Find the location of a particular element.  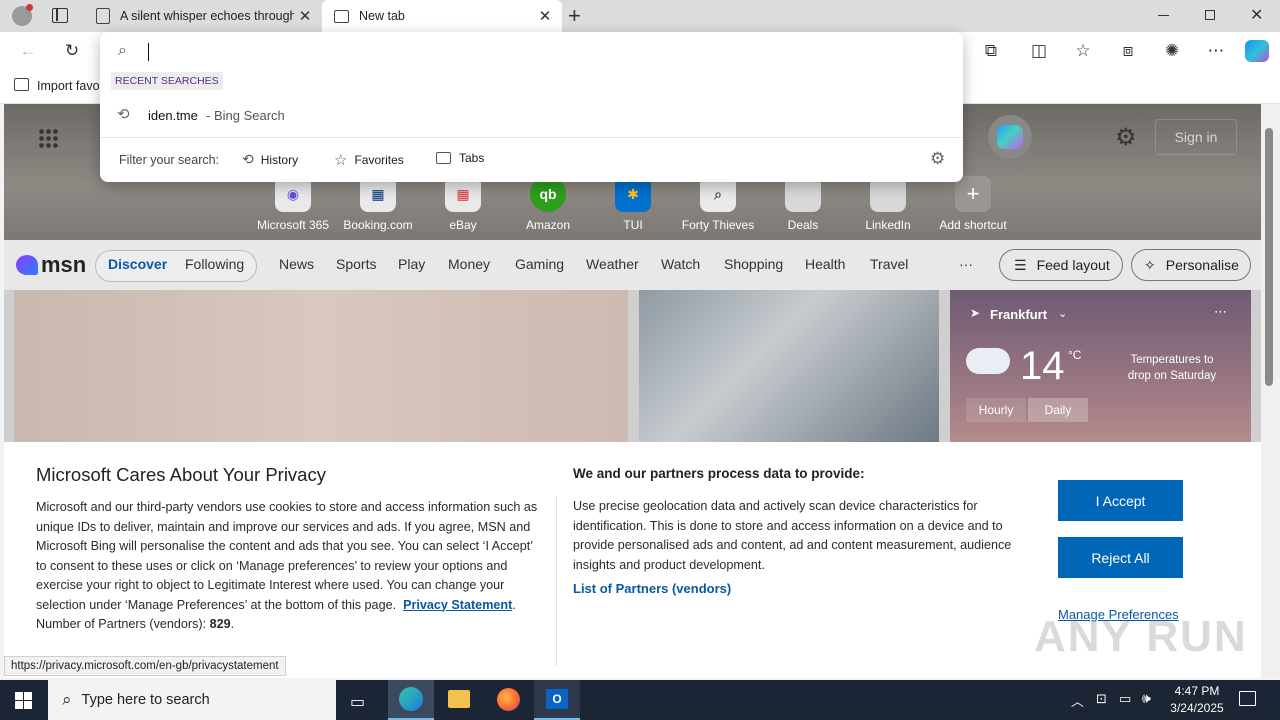

tab-new-tab: New tab ✕ is located at coordinates (442, 16).